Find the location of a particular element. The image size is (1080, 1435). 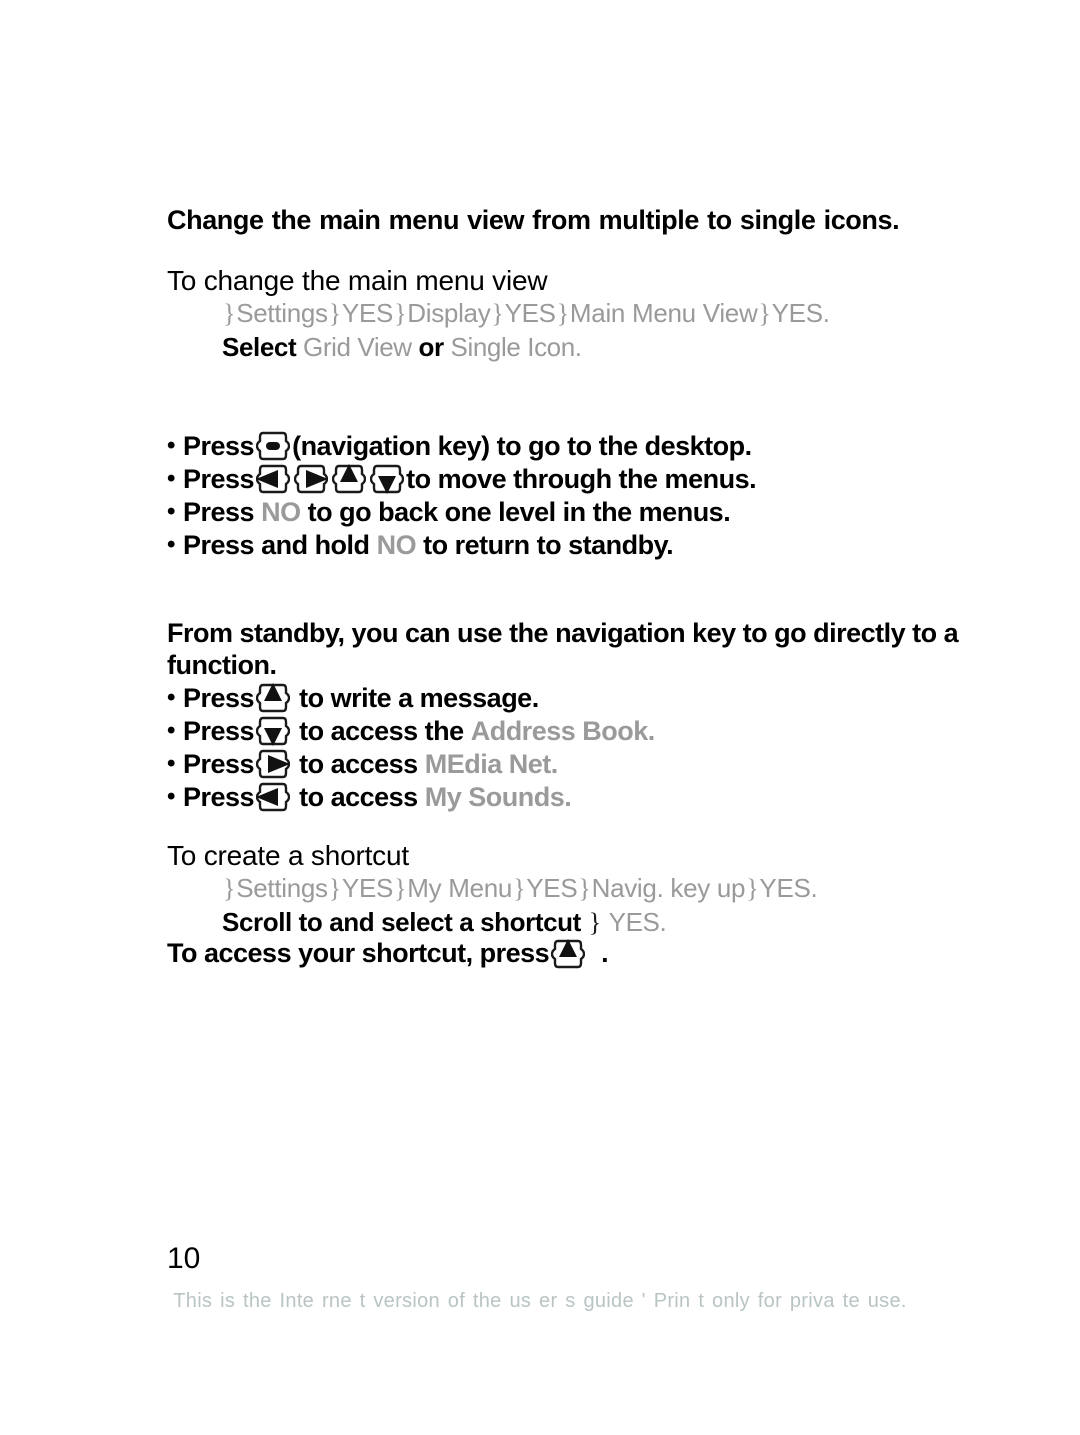

navkey-center-icon is located at coordinates (273, 446).